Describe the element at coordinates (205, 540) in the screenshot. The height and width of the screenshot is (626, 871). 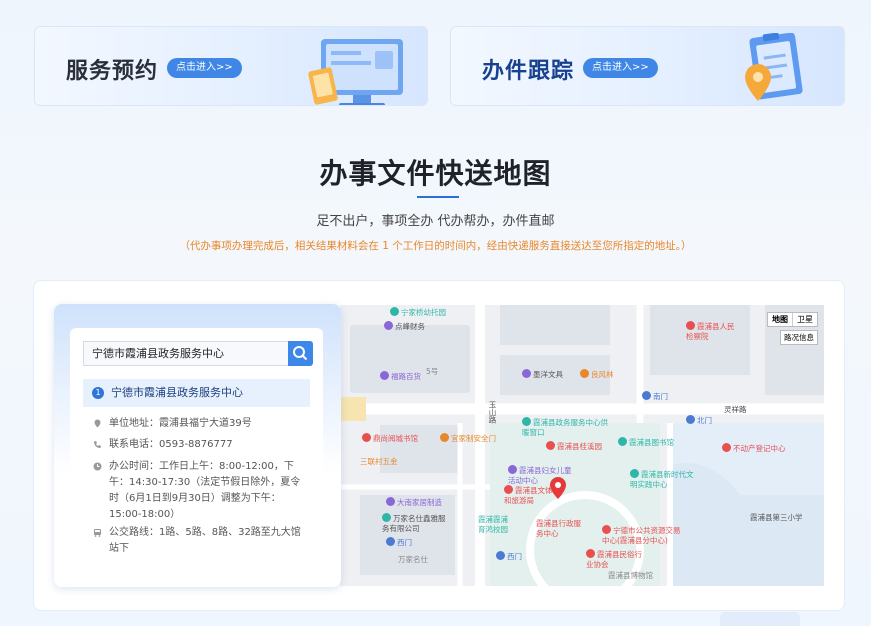
I see `bus-text: 公交路线：1路、5路、8路、32路至九大馆站下` at that location.